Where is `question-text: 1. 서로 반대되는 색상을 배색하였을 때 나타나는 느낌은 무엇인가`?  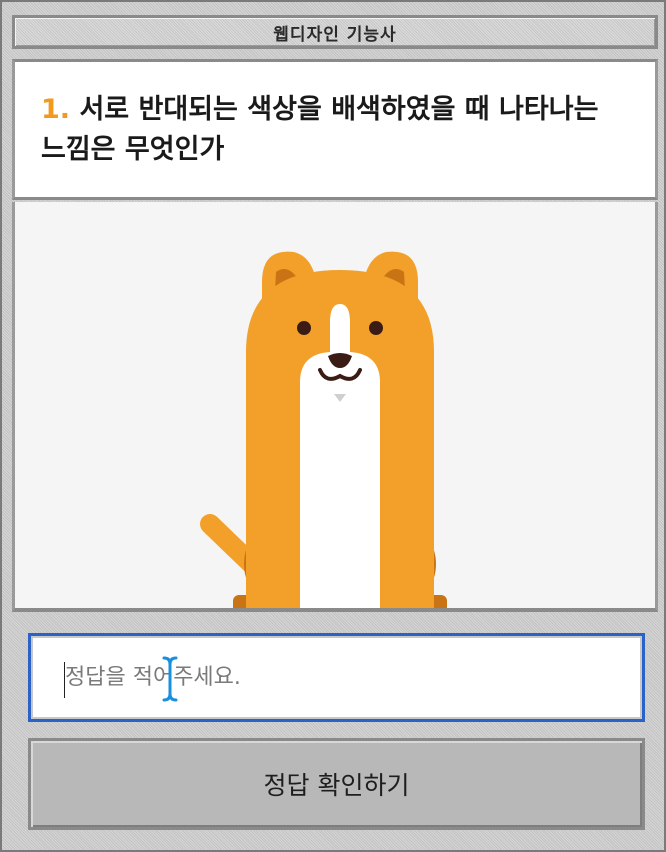
question-text: 1. 서로 반대되는 색상을 배색하였을 때 나타나는 느낌은 무엇인가 is located at coordinates (336, 130).